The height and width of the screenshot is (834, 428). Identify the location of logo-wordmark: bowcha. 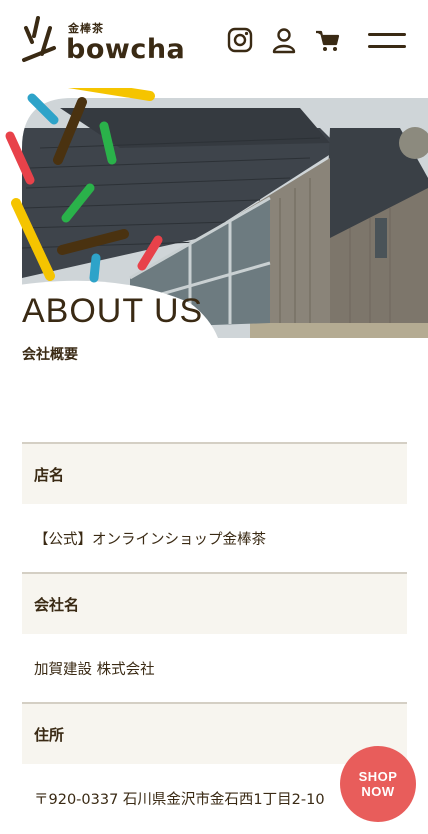
(126, 49).